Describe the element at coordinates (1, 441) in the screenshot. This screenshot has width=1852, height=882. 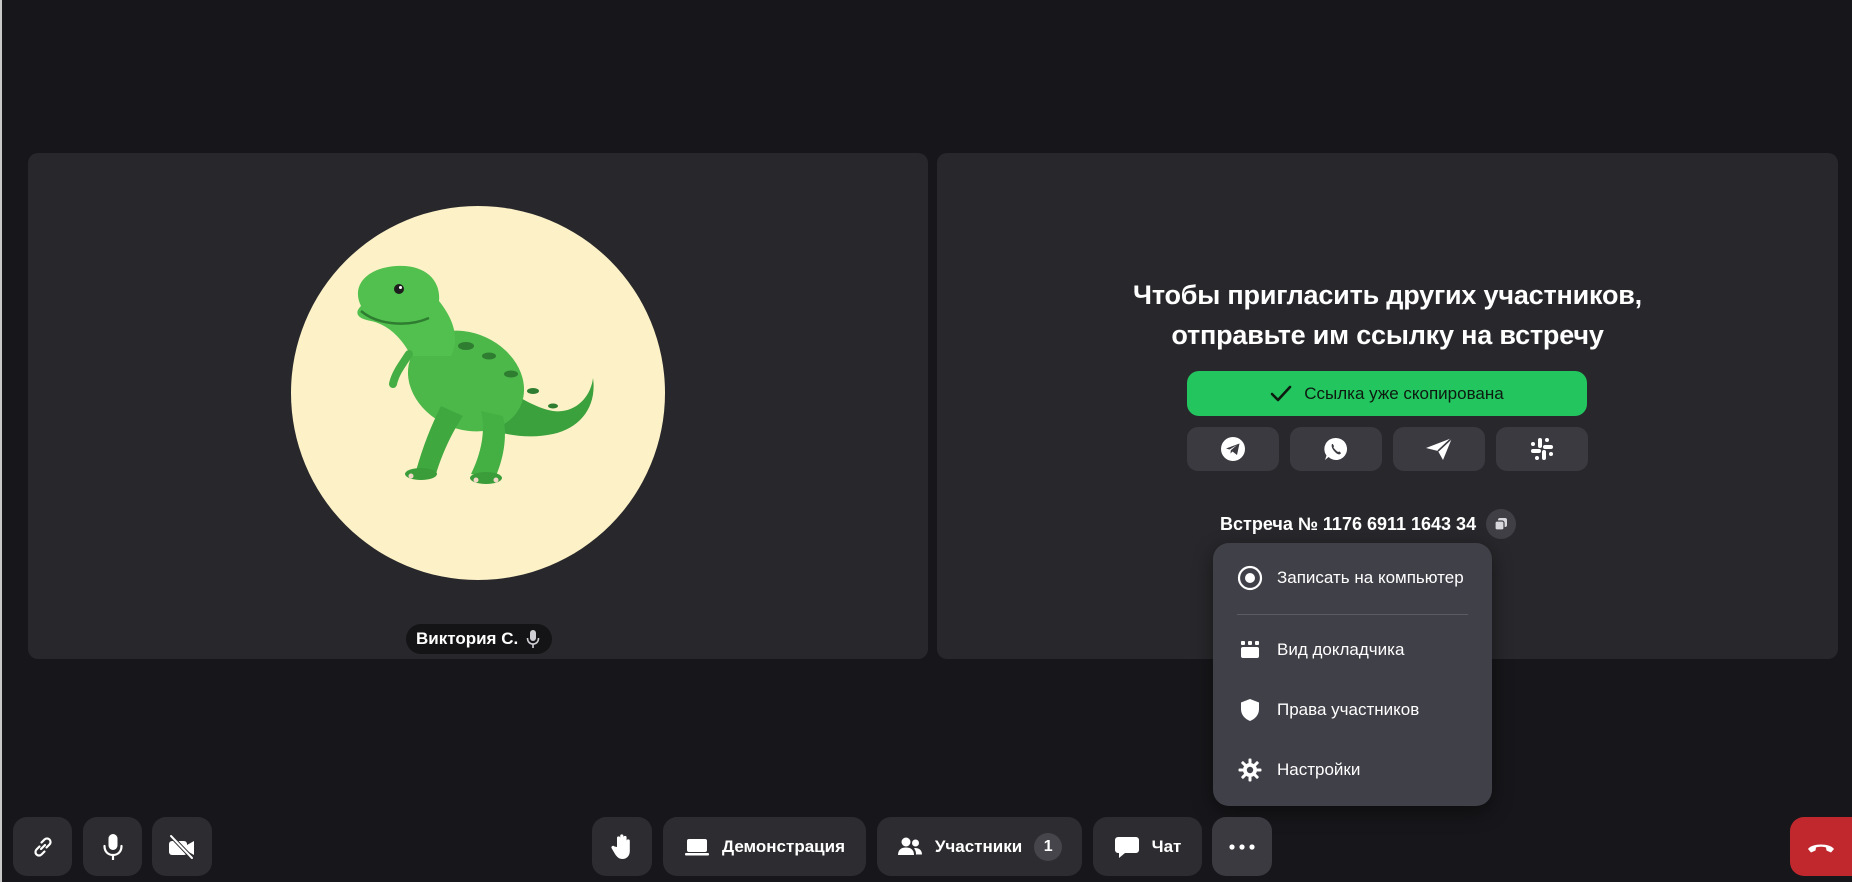
I see `window-edge` at that location.